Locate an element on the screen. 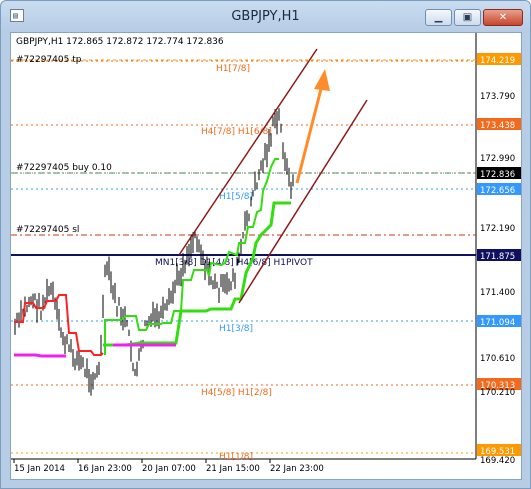 The width and height of the screenshot is (531, 489). time-axis-label: 20 Jan 07:00 is located at coordinates (169, 469).